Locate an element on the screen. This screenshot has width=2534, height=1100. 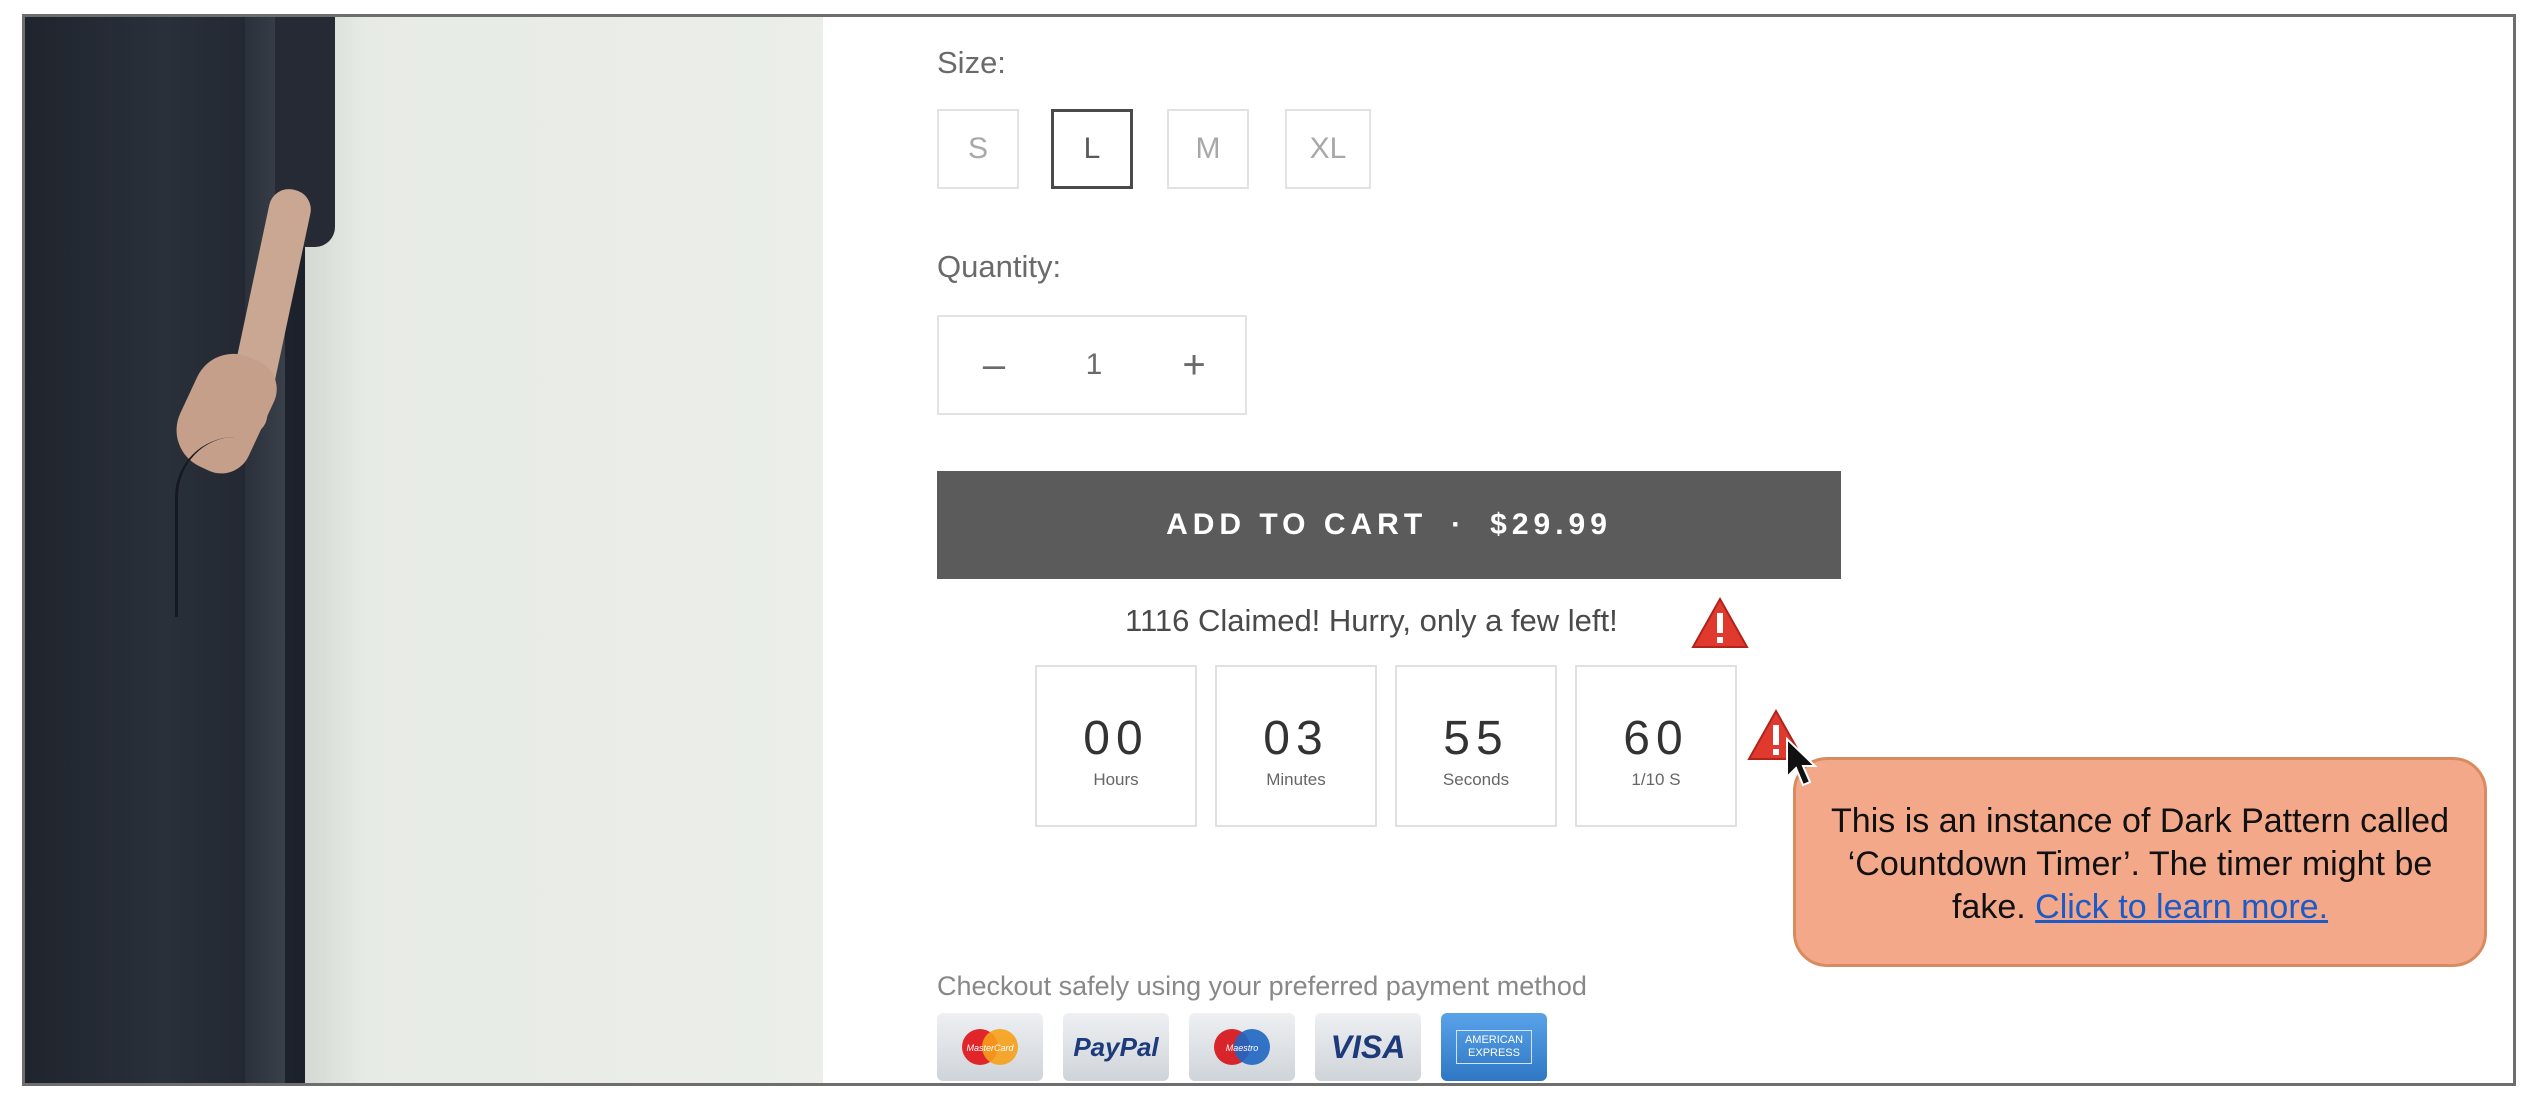
timer-seconds: 55 Seconds is located at coordinates (1476, 746).